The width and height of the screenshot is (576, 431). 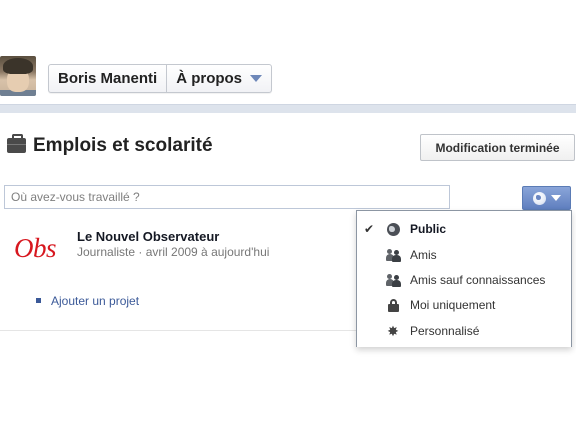 What do you see at coordinates (393, 305) in the screenshot?
I see `lock-icon` at bounding box center [393, 305].